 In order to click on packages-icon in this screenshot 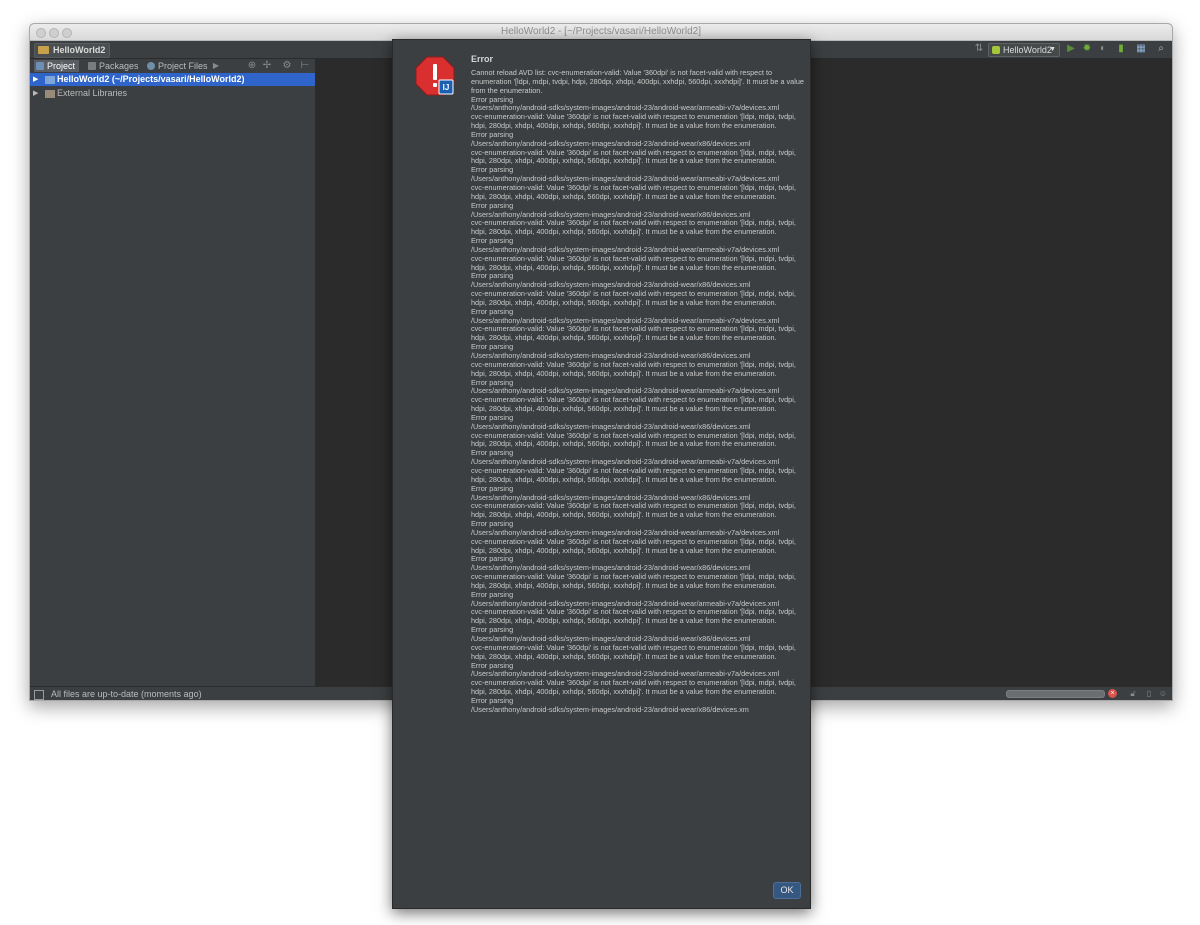, I will do `click(92, 66)`.